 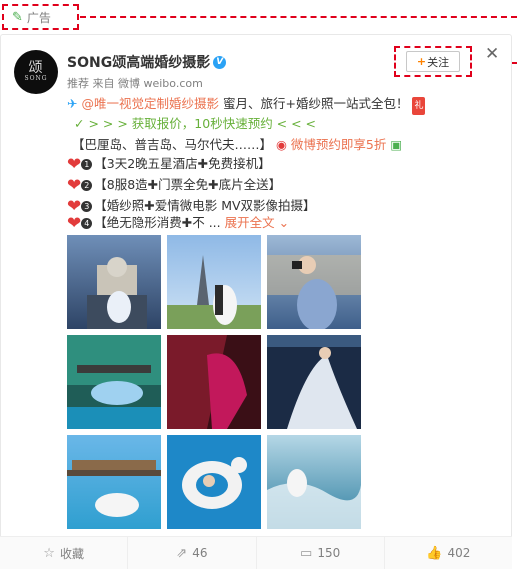 I want to click on favorite-label: 收藏, so click(x=71, y=553).